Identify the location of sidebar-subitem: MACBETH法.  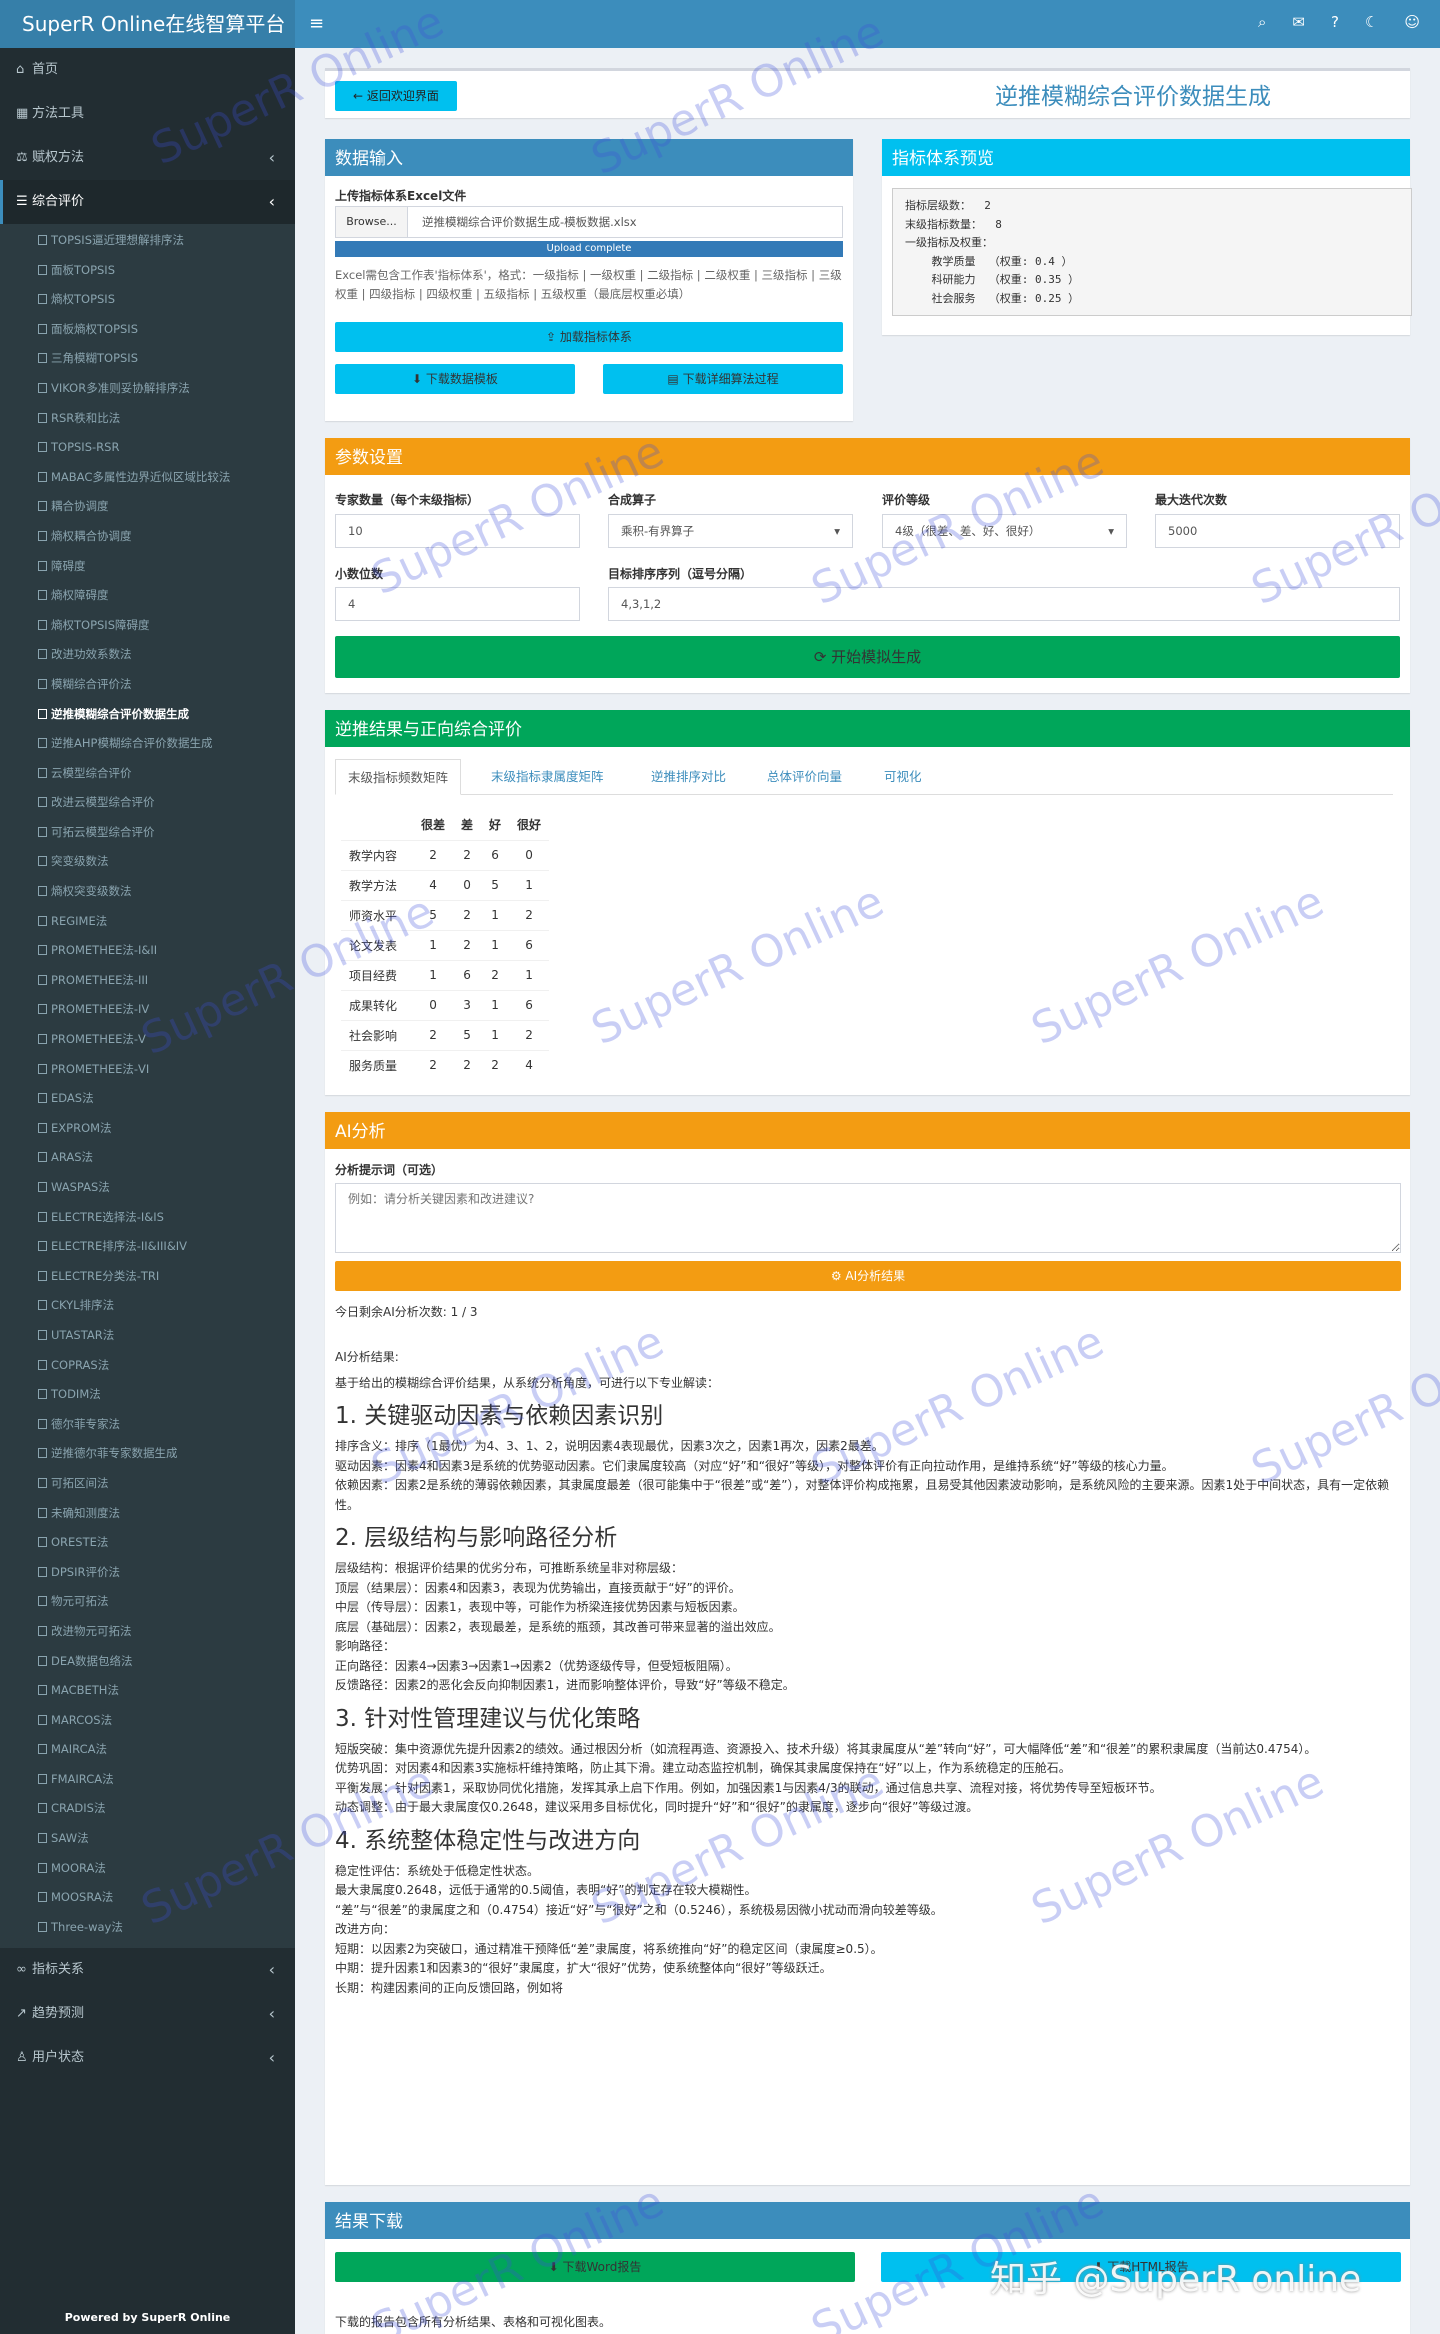
(147, 1691).